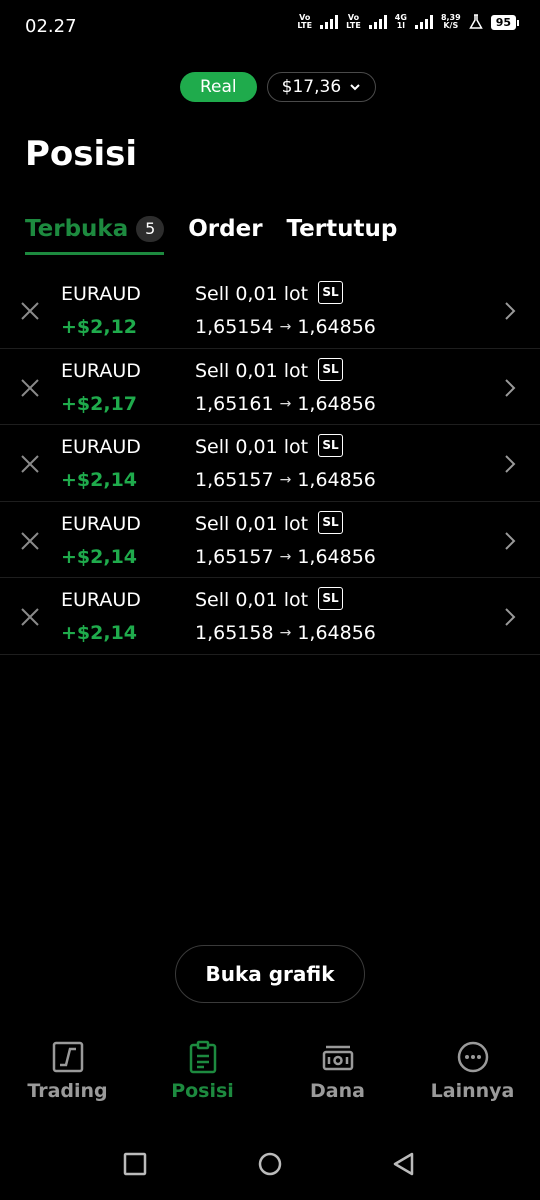  I want to click on chevron-down-icon, so click(355, 87).